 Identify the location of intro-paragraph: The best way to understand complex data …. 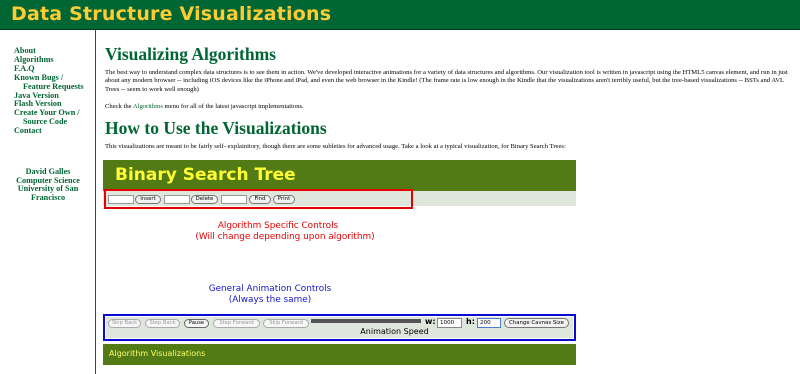
(446, 81).